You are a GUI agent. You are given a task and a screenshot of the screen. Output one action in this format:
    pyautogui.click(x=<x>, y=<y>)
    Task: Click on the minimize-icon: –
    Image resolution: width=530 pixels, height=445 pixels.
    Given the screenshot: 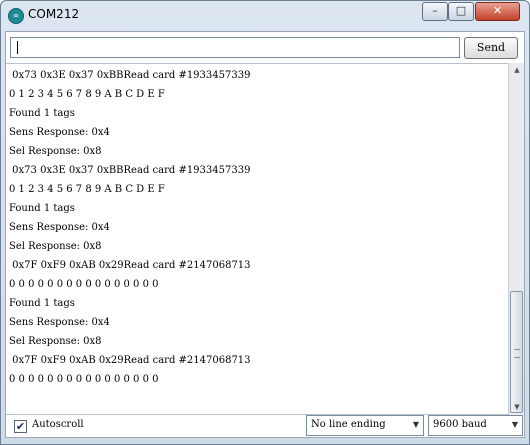 What is the action you would take?
    pyautogui.click(x=435, y=10)
    